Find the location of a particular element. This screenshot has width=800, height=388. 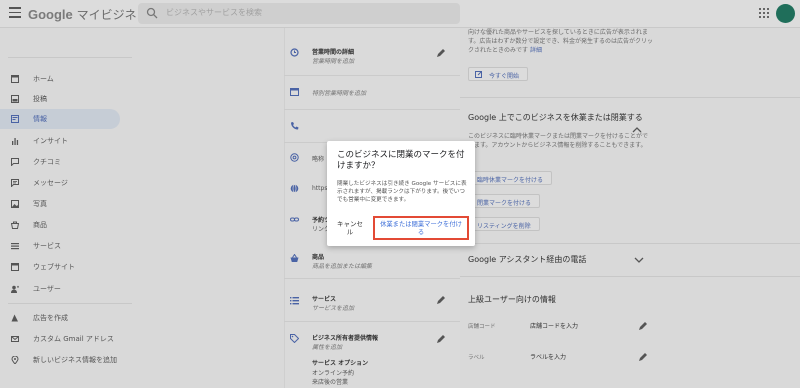

app-logo: Google マイビジネス is located at coordinates (88, 14).